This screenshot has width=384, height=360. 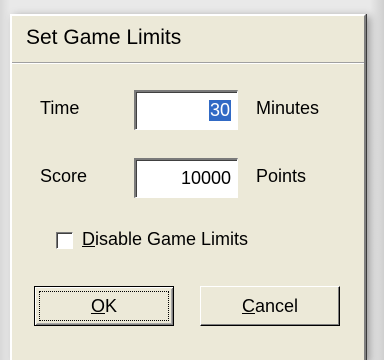 What do you see at coordinates (64, 176) in the screenshot?
I see `score-label: Score` at bounding box center [64, 176].